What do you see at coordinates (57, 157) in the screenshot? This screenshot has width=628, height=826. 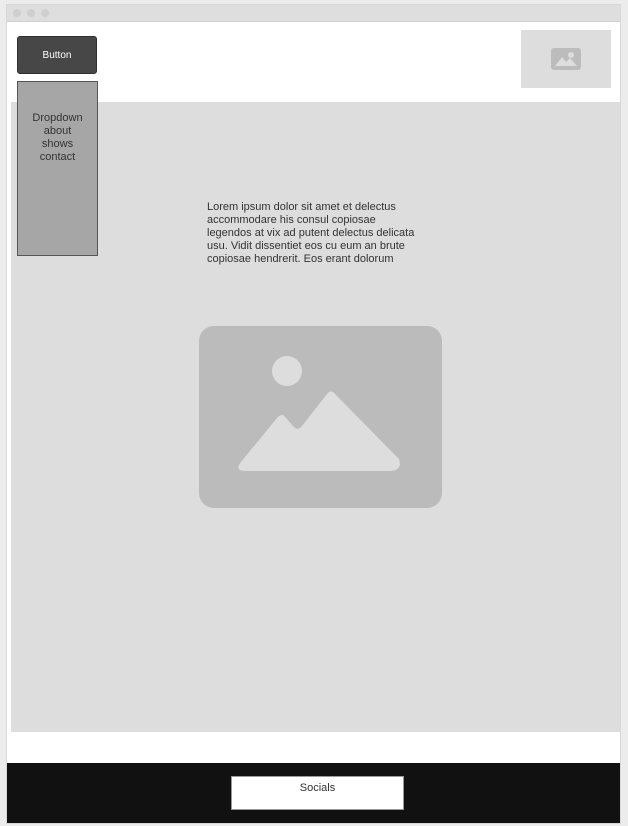 I see `menu-item-contact: contact` at bounding box center [57, 157].